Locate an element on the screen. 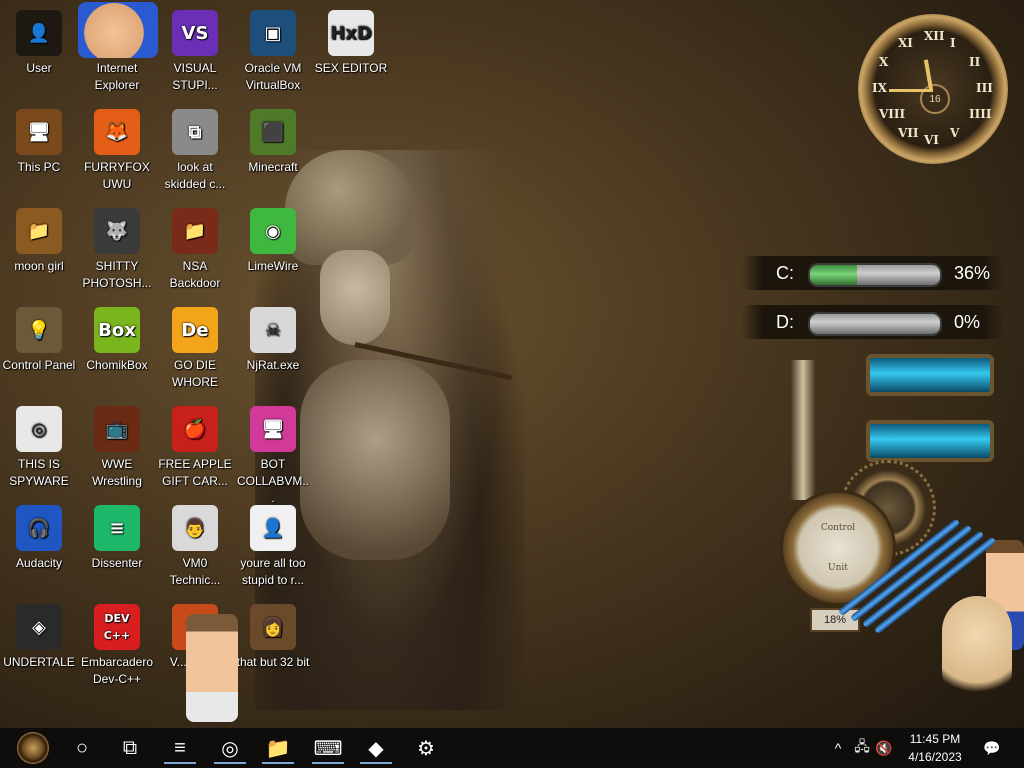 The width and height of the screenshot is (1024, 768). pressure-gauge: Control Unit is located at coordinates (838, 548).